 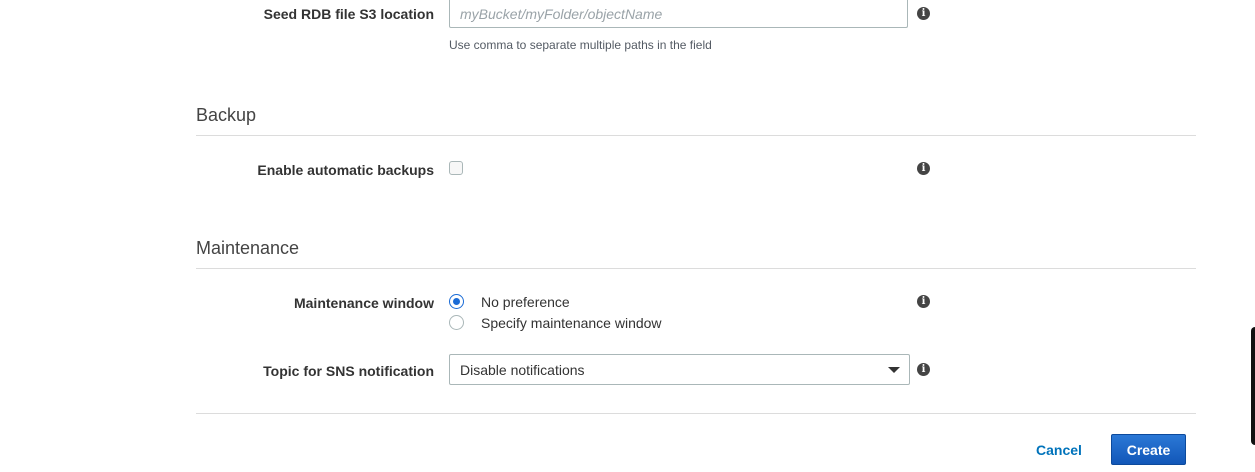 What do you see at coordinates (348, 14) in the screenshot?
I see `seed-rdb-label: Seed RDB file S3 location` at bounding box center [348, 14].